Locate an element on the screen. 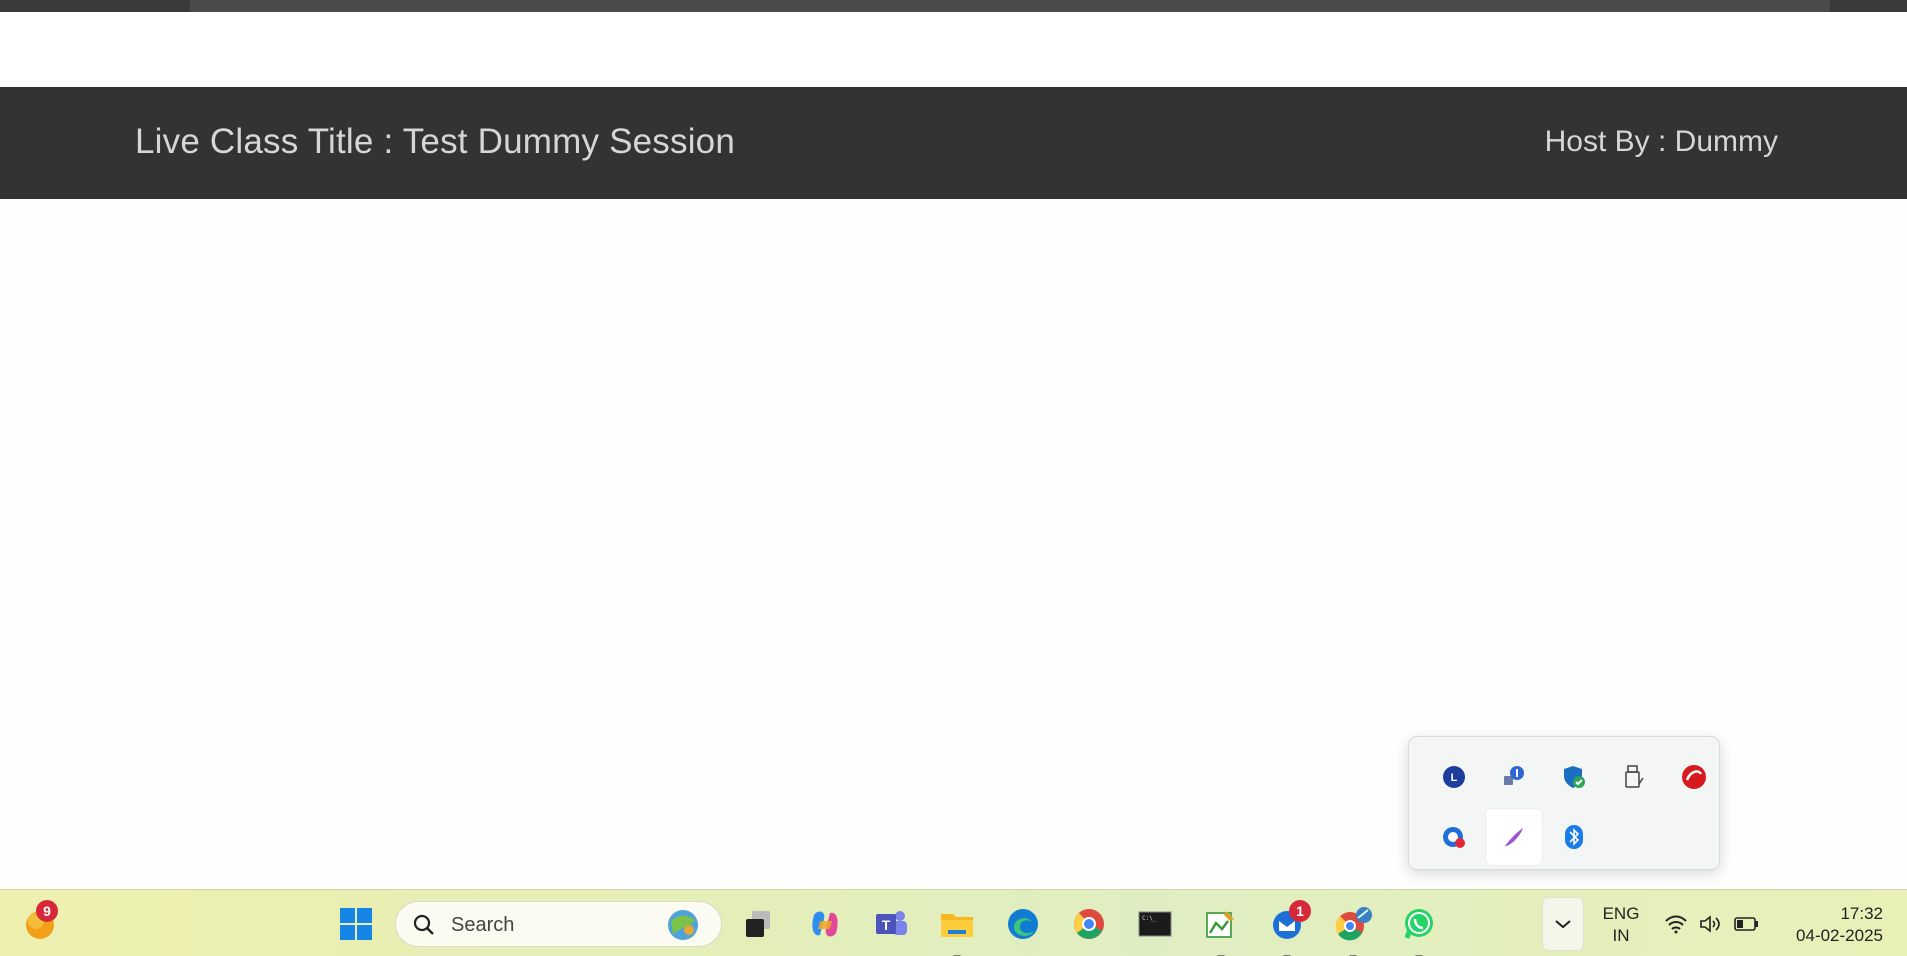 The height and width of the screenshot is (956, 1907). search-placeholder: Search is located at coordinates (483, 925).